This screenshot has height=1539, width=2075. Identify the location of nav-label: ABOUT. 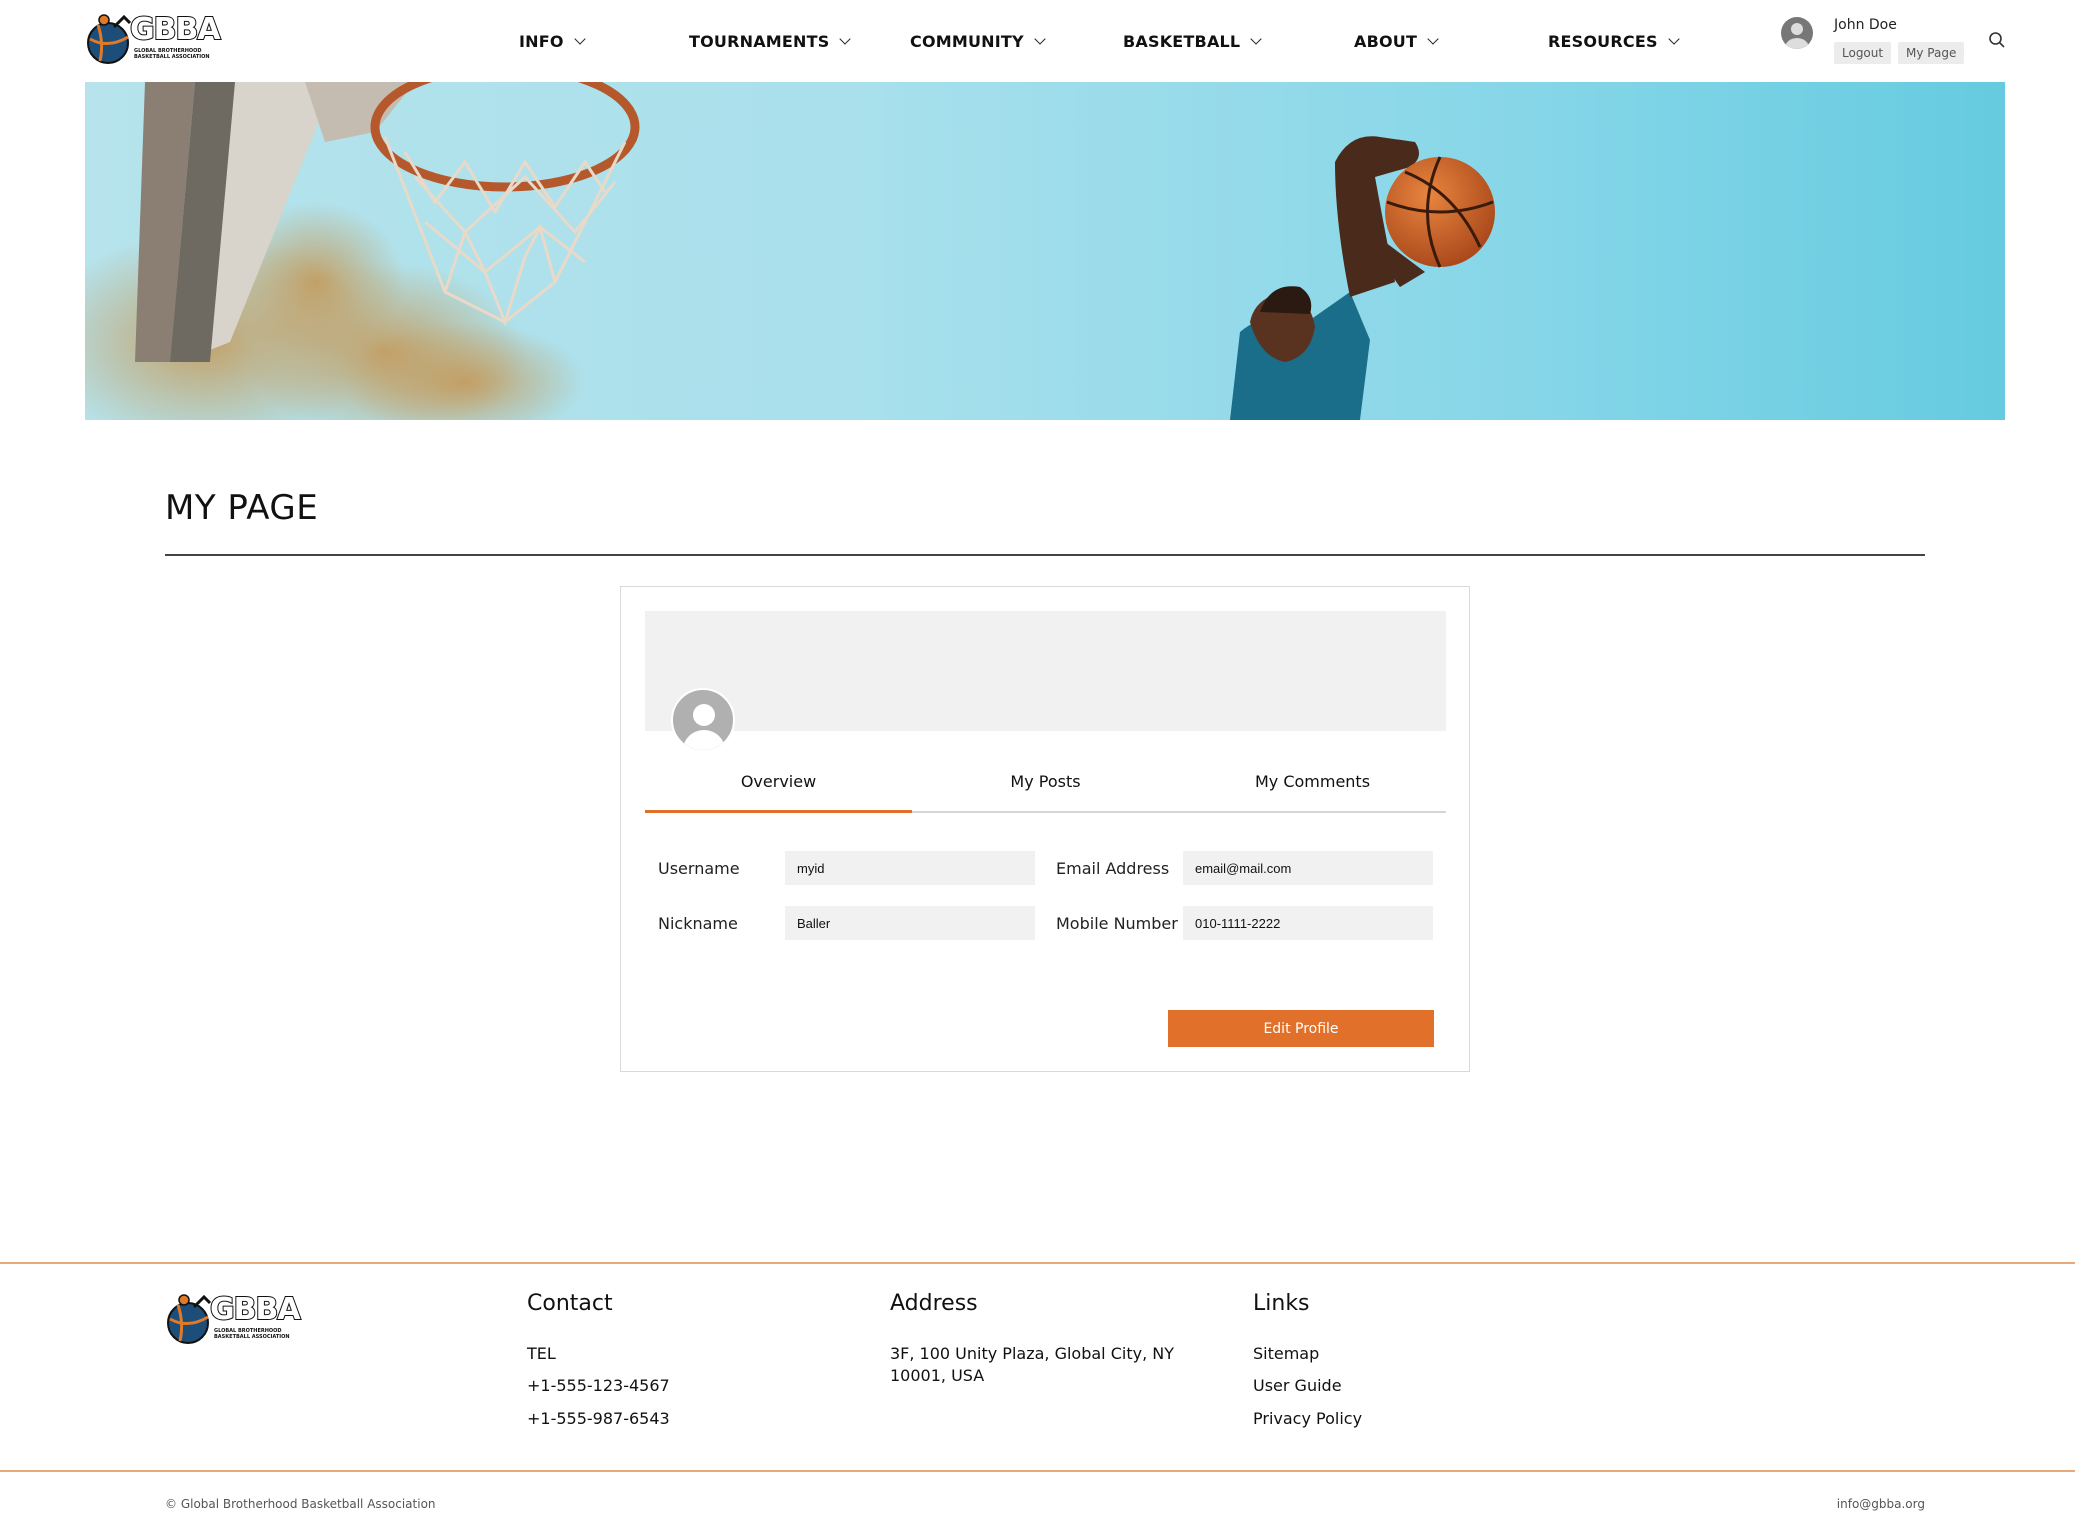
(1386, 41).